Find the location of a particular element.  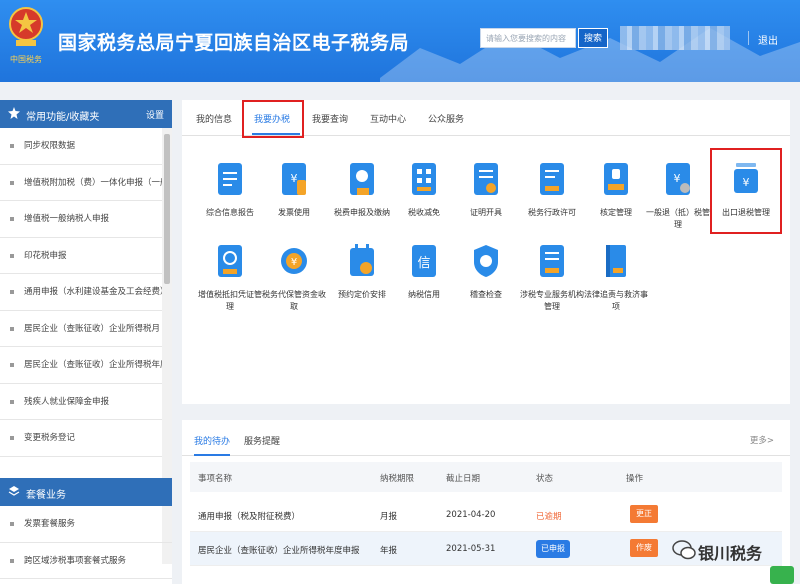

license-icon is located at coordinates (552, 179).